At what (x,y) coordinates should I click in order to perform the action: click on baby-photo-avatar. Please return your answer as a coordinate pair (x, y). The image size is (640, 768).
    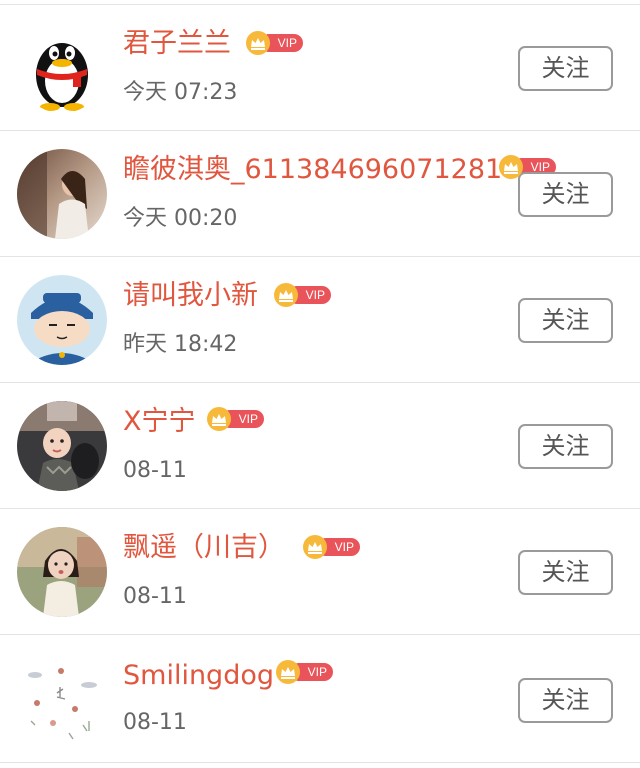
    Looking at the image, I should click on (62, 446).